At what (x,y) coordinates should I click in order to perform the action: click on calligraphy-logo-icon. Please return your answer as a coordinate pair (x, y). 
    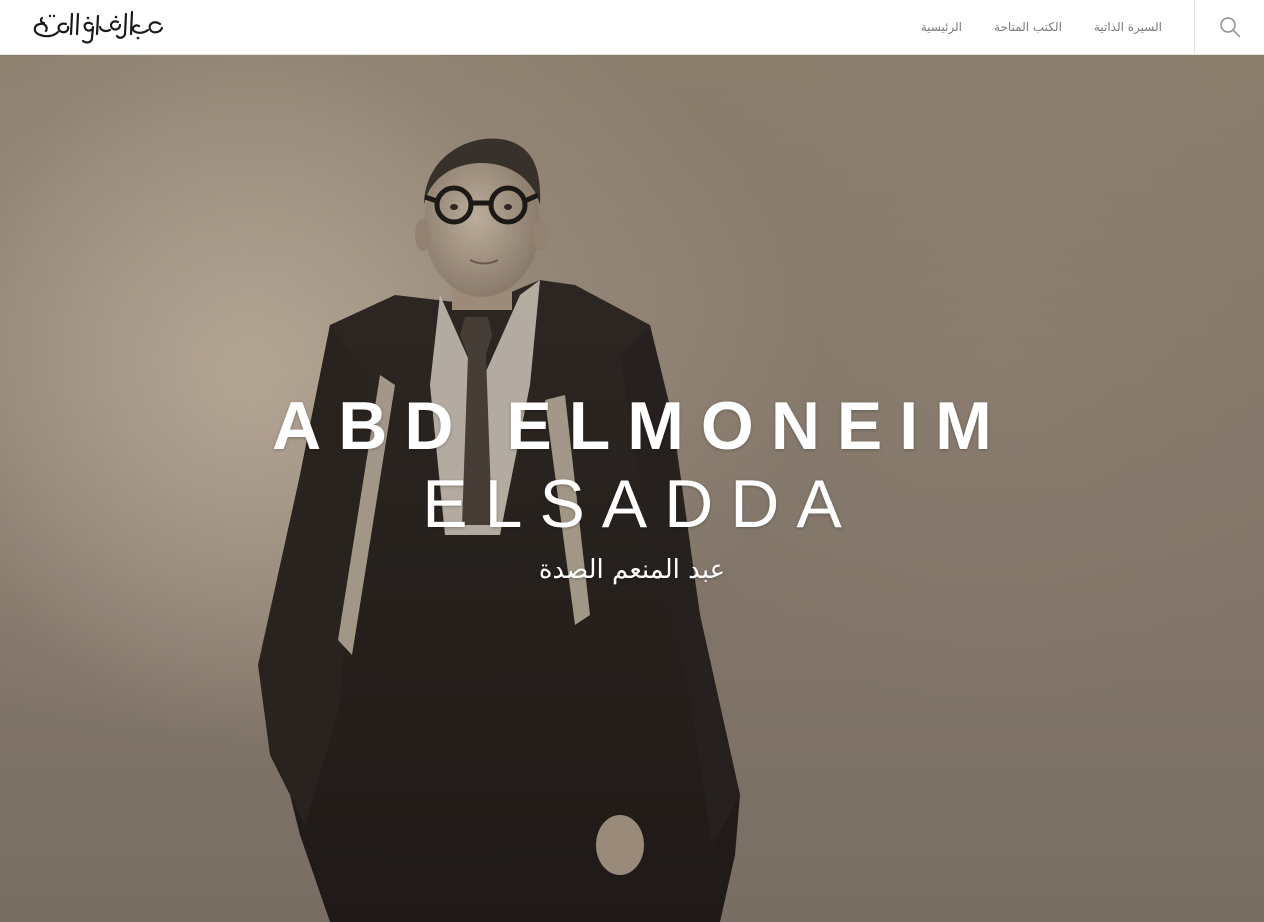
    Looking at the image, I should click on (98, 27).